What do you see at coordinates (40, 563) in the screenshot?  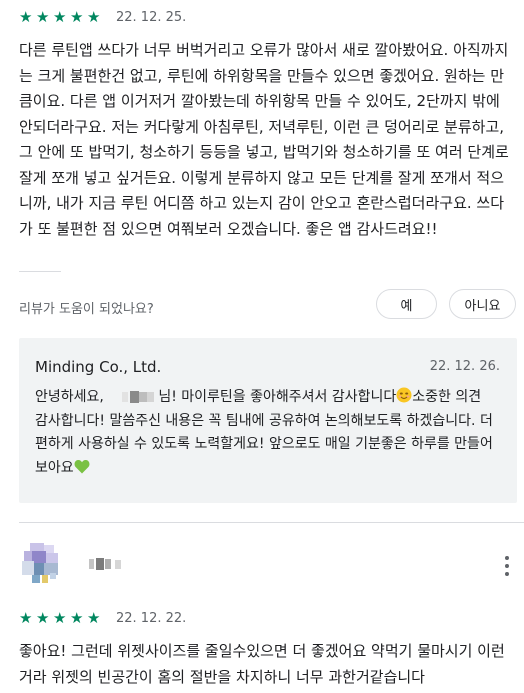 I see `avatar` at bounding box center [40, 563].